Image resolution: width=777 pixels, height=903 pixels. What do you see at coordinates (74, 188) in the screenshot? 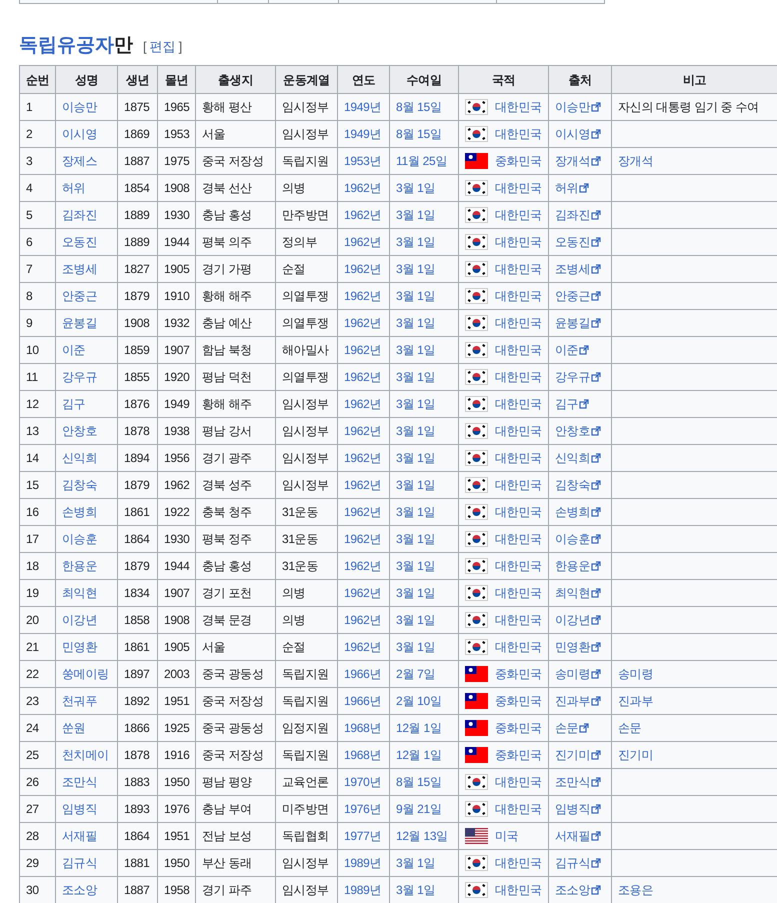
I see `name-link: 허위` at bounding box center [74, 188].